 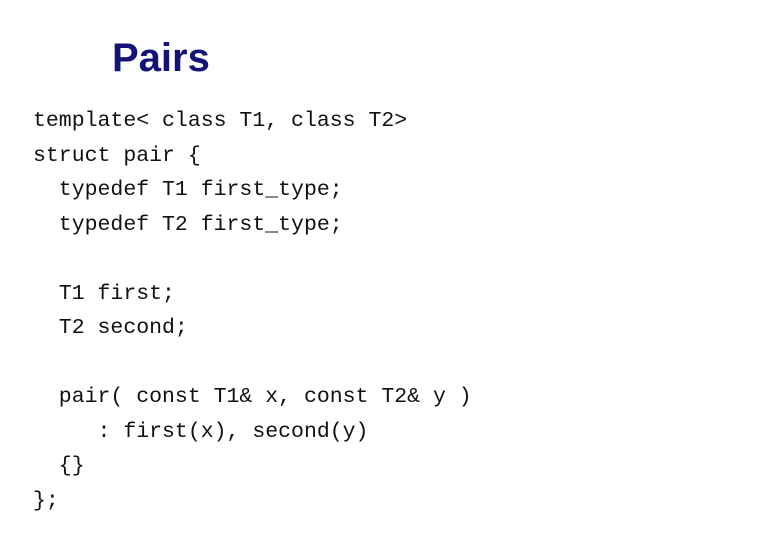 I want to click on code-line-member-second: T2 second;, so click(x=110, y=328).